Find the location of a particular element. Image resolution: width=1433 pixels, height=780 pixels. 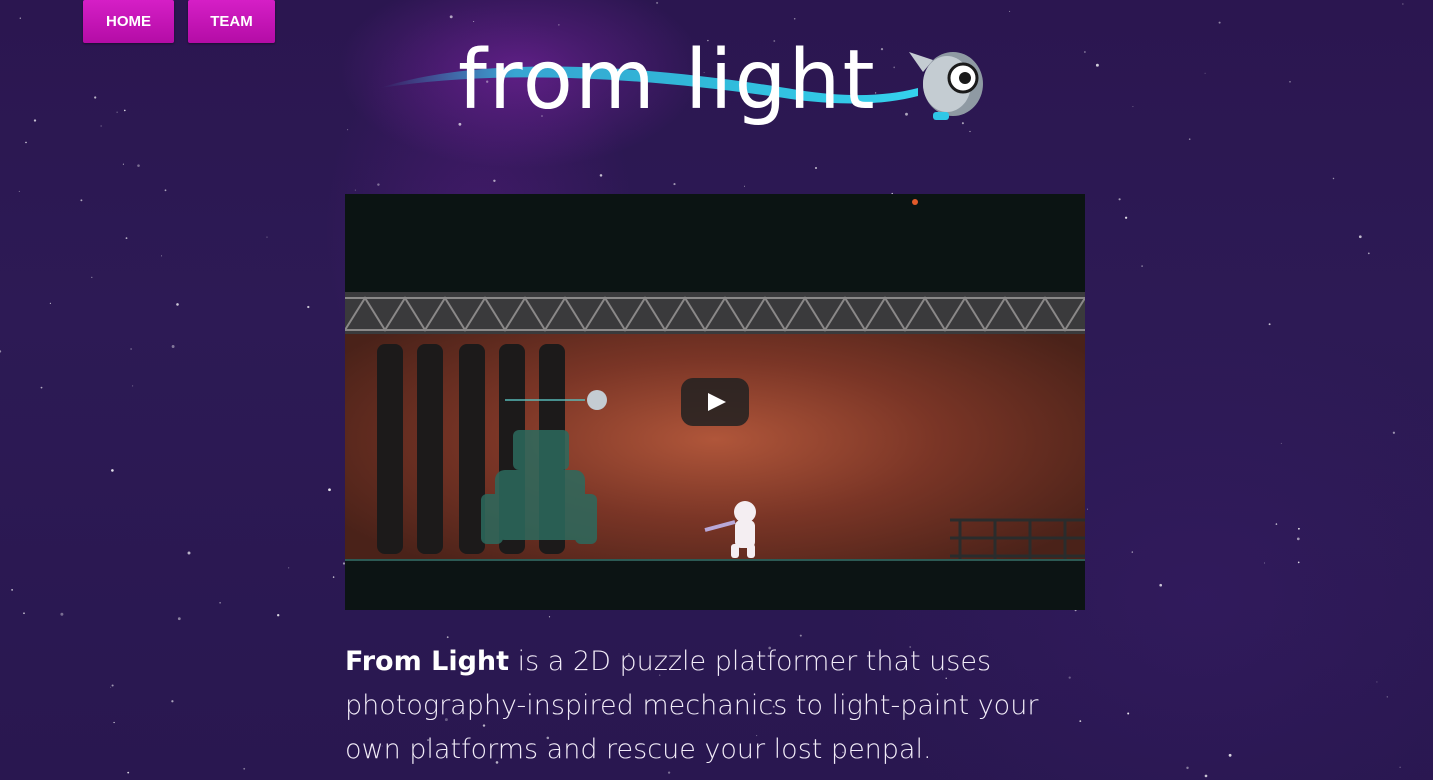

play-button is located at coordinates (715, 402).